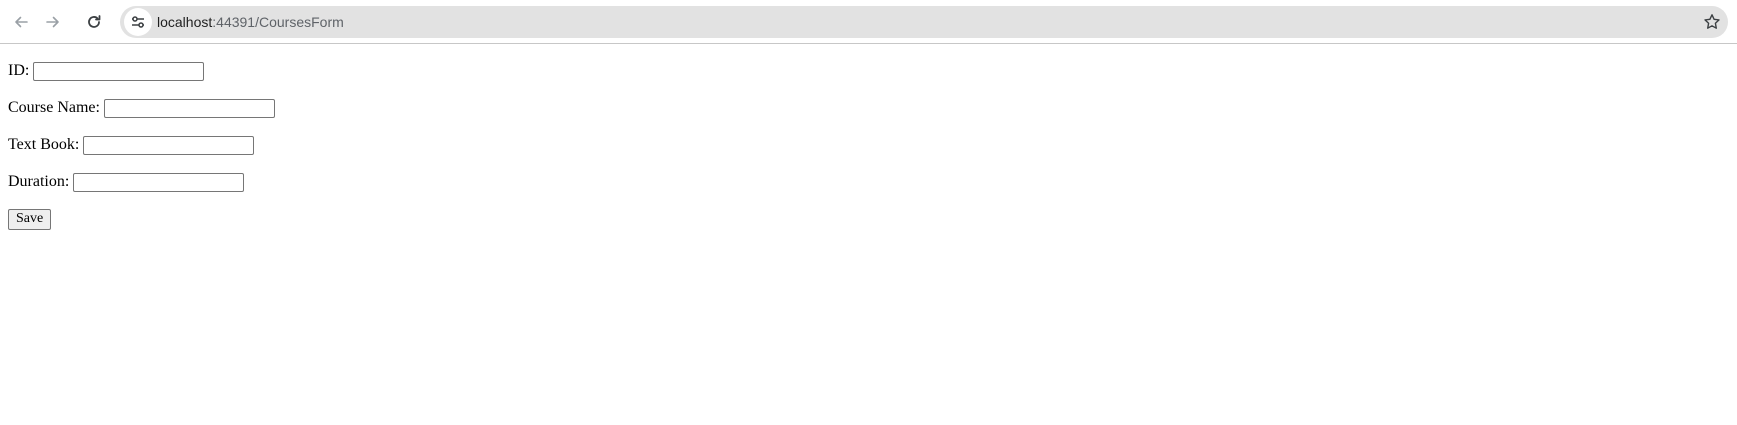 Image resolution: width=1737 pixels, height=425 pixels. What do you see at coordinates (19, 70) in the screenshot?
I see `id-label: ID:` at bounding box center [19, 70].